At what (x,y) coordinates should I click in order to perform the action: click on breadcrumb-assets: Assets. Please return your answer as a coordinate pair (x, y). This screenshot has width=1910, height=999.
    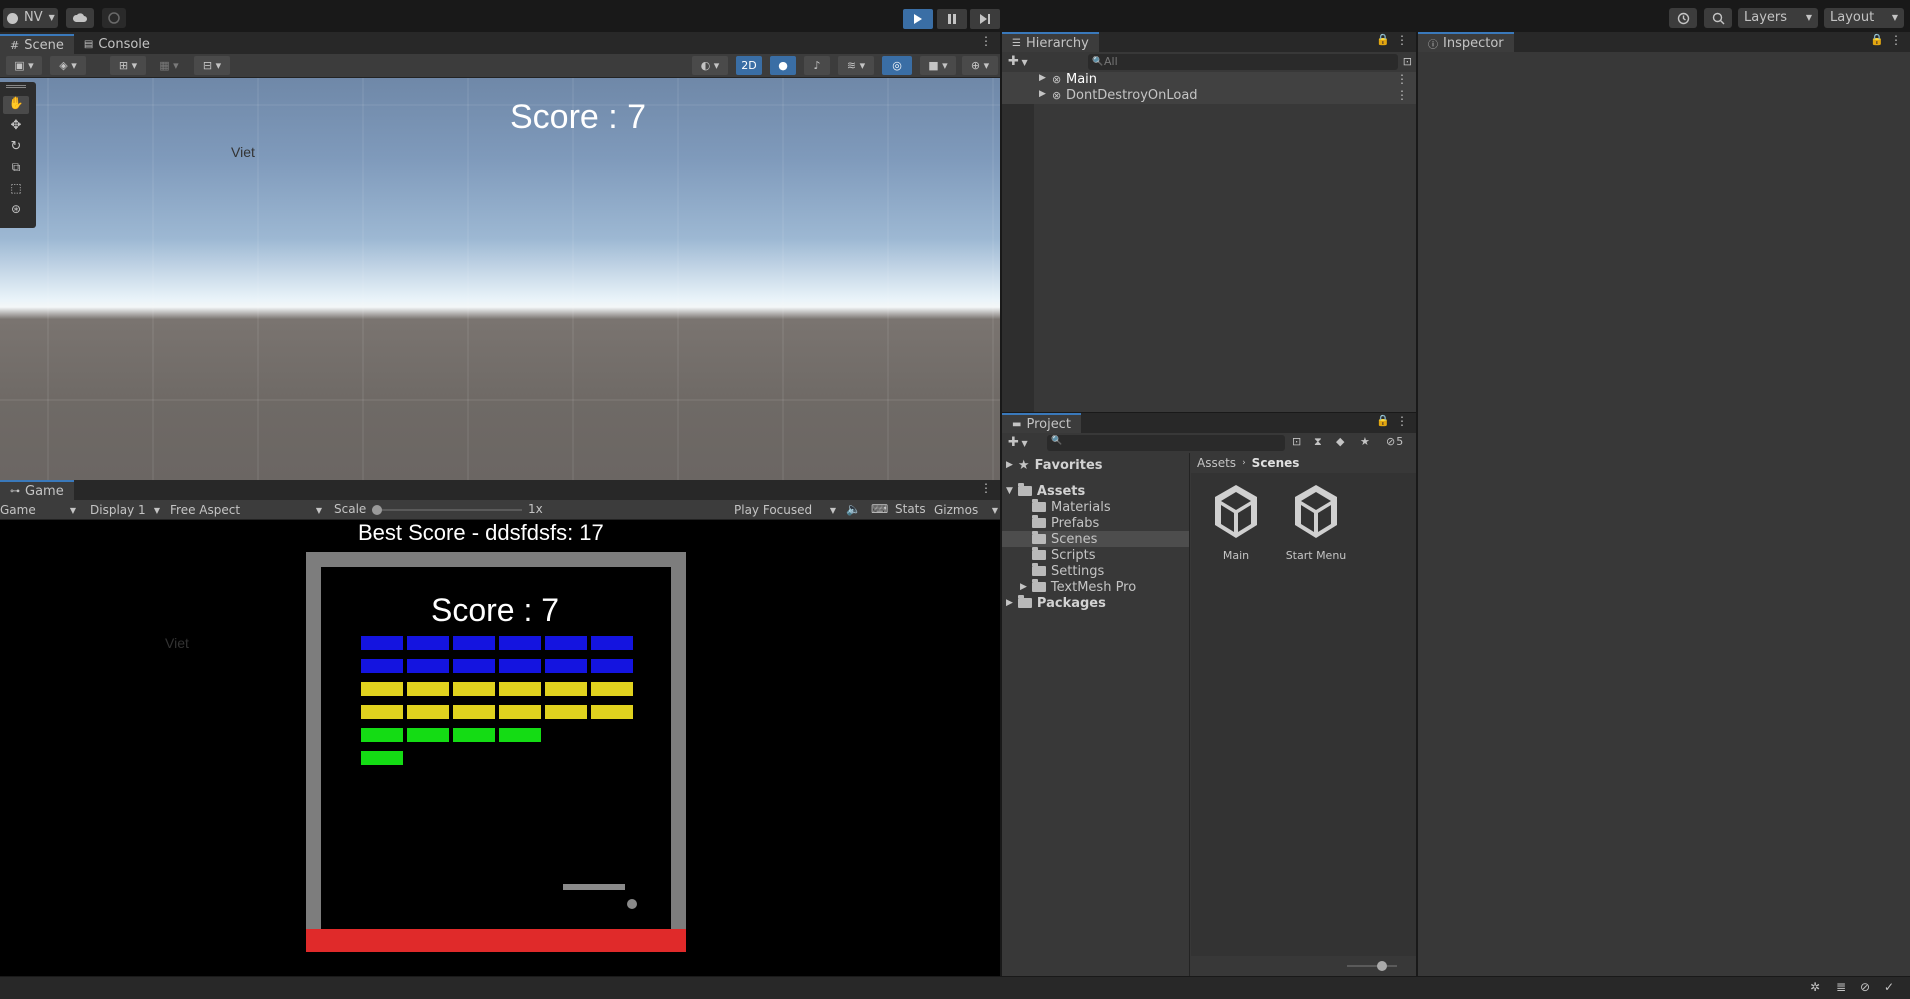
    Looking at the image, I should click on (1216, 463).